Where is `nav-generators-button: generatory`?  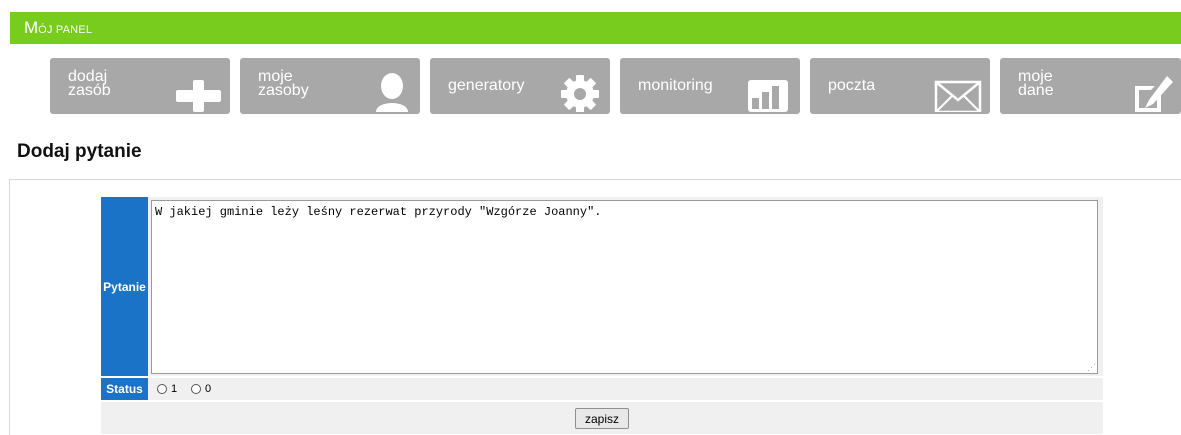 nav-generators-button: generatory is located at coordinates (520, 86).